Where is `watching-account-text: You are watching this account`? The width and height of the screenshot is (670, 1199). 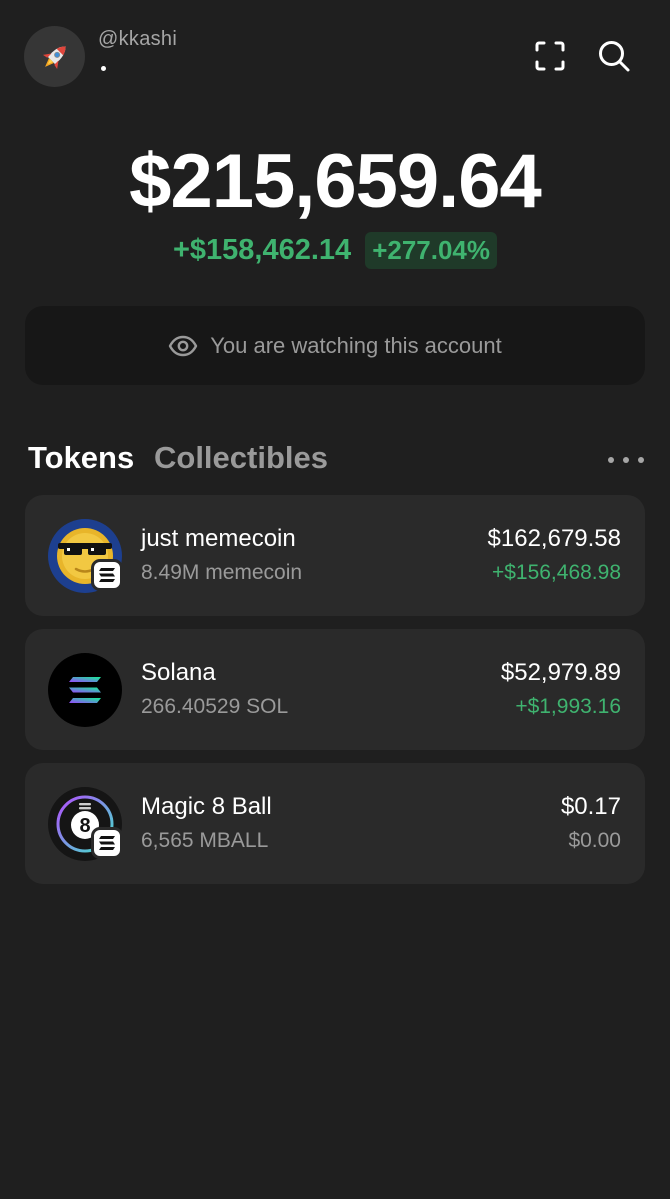
watching-account-text: You are watching this account is located at coordinates (356, 345).